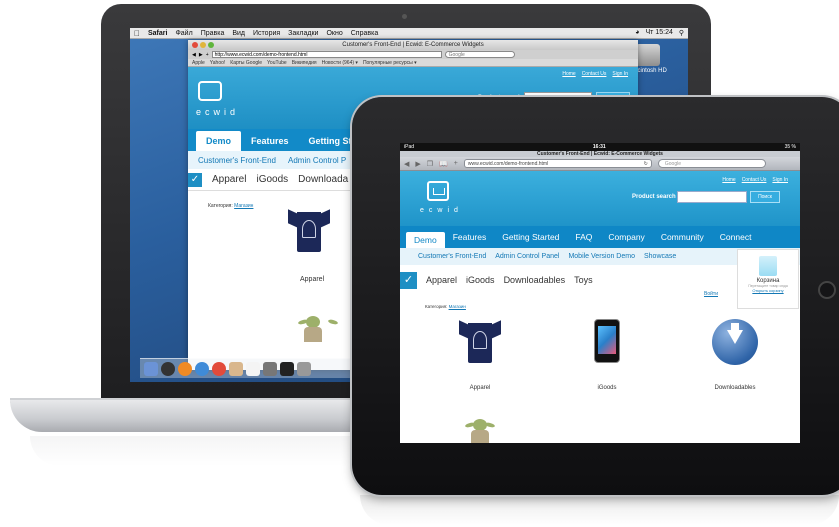 The height and width of the screenshot is (527, 839). I want to click on bookmark-item: Apple, so click(198, 62).